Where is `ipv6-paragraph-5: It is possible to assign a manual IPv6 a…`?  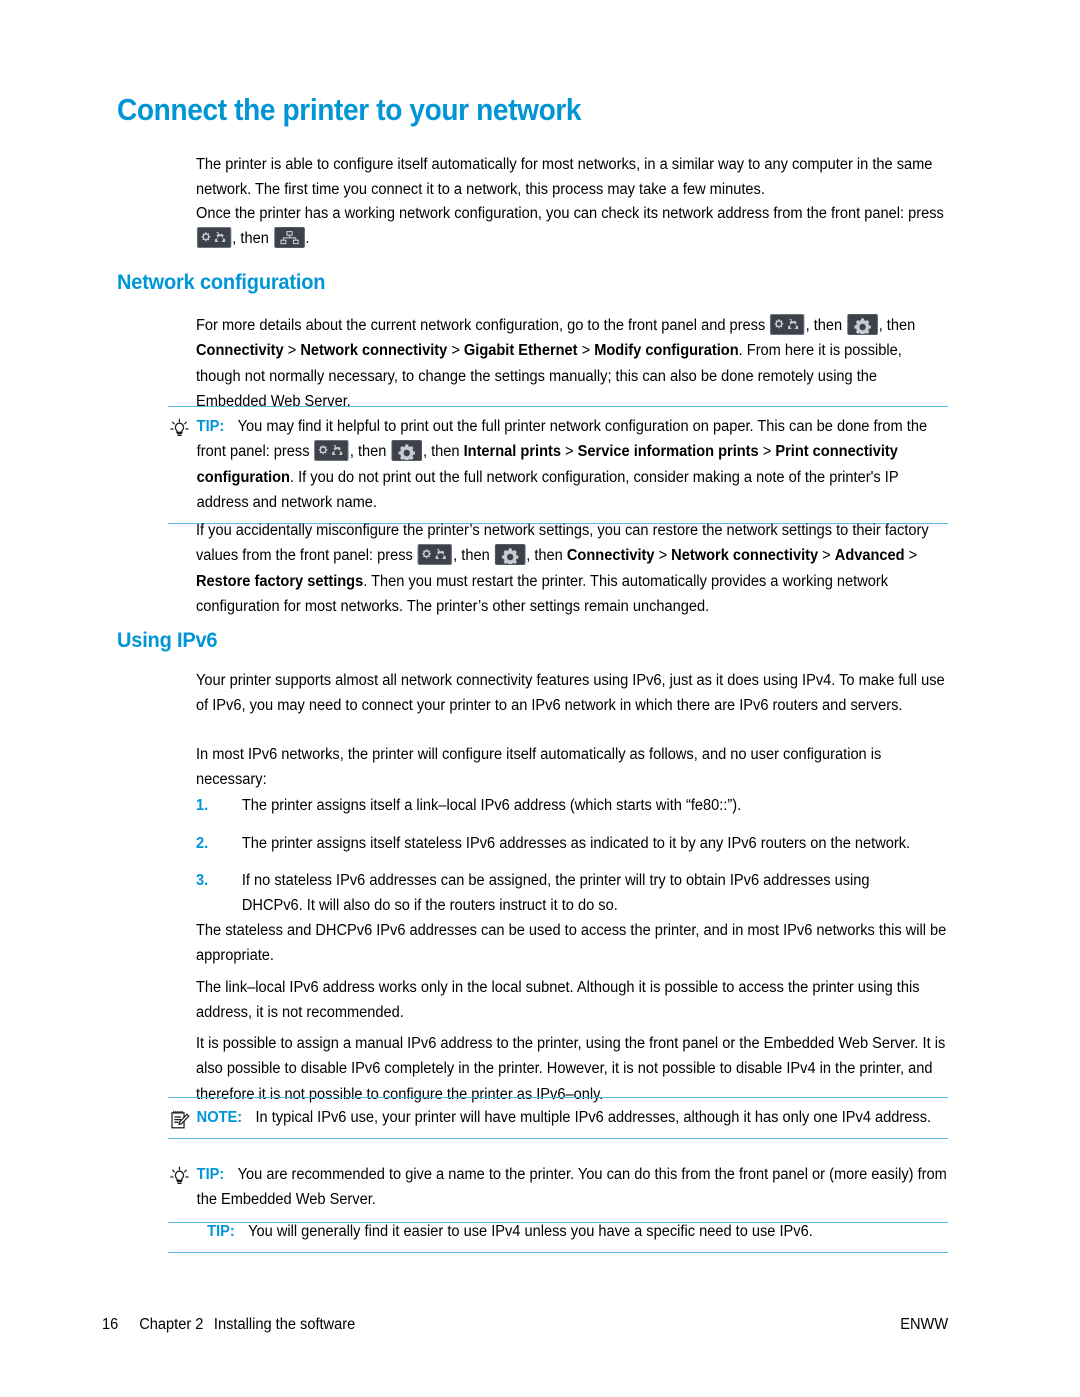 ipv6-paragraph-5: It is possible to assign a manual IPv6 a… is located at coordinates (571, 1069).